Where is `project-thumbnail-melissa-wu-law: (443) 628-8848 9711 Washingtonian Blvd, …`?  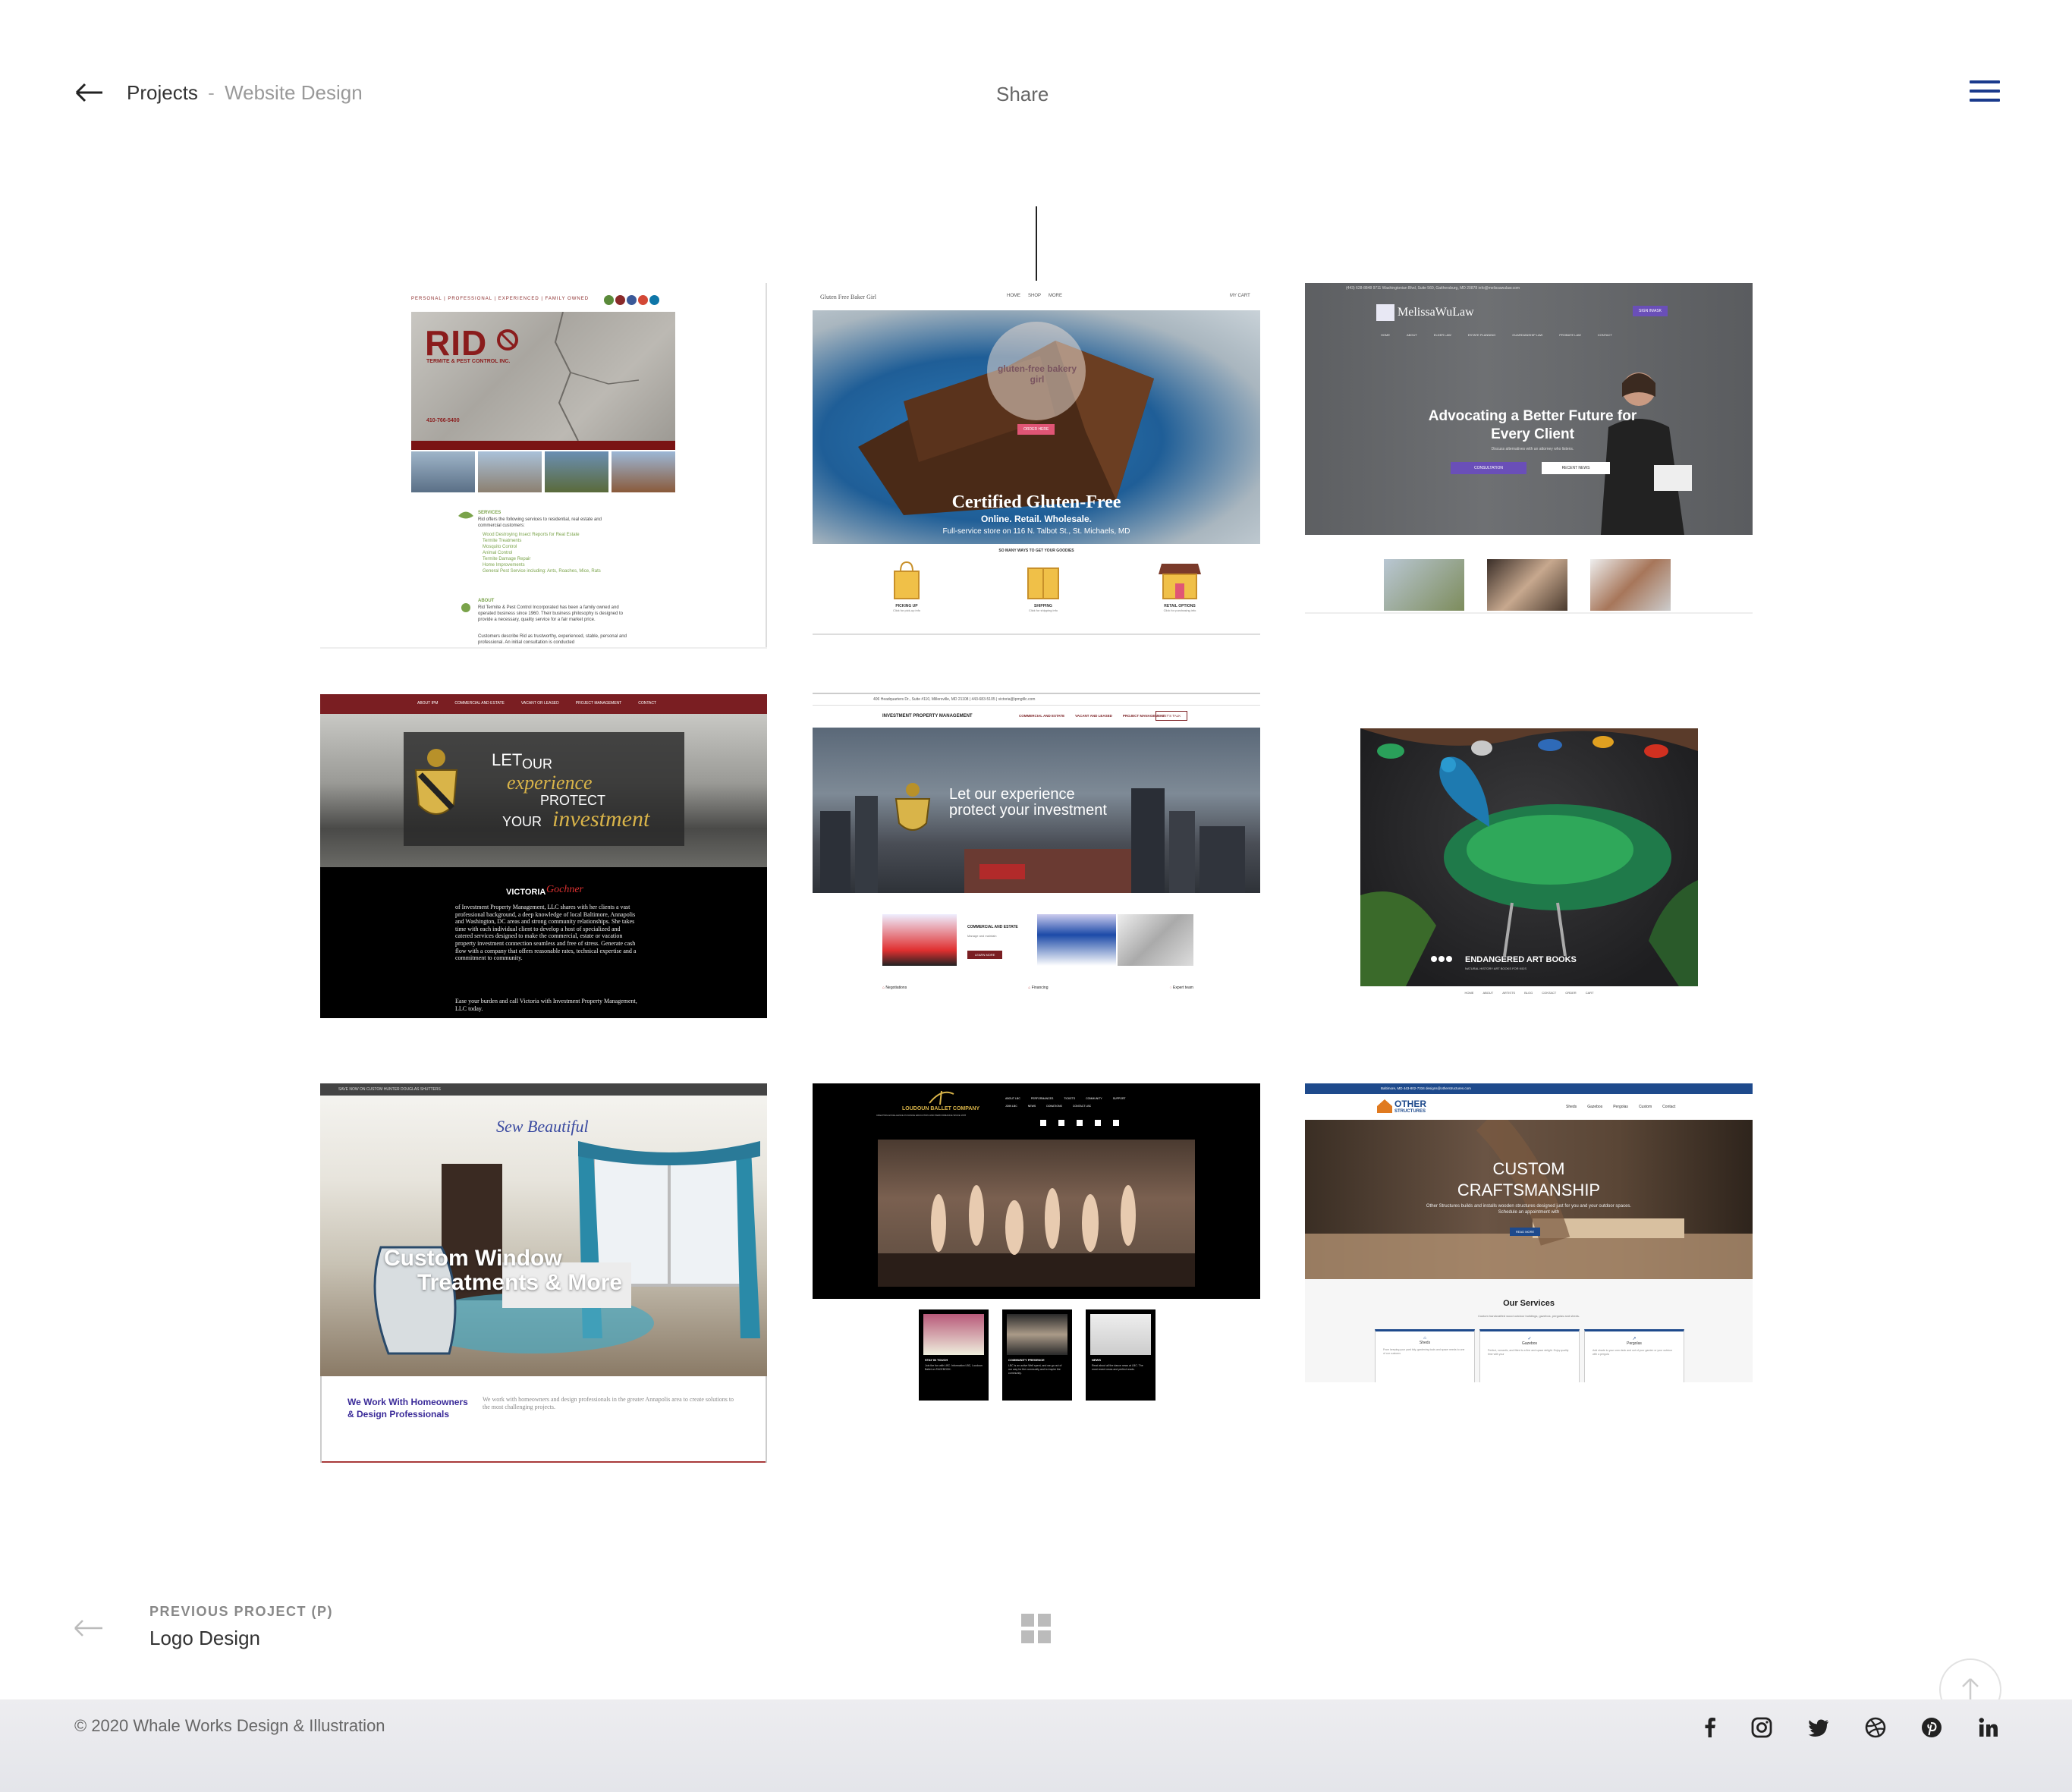 project-thumbnail-melissa-wu-law: (443) 628-8848 9711 Washingtonian Blvd, … is located at coordinates (1529, 448).